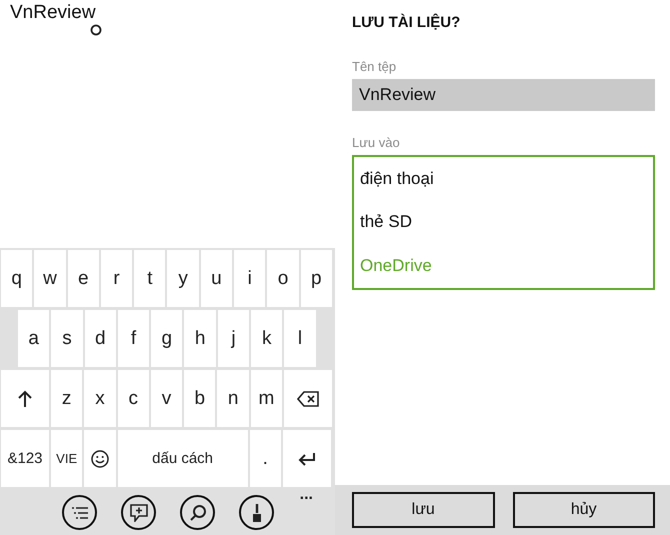  I want to click on symbols-key: &123, so click(25, 458).